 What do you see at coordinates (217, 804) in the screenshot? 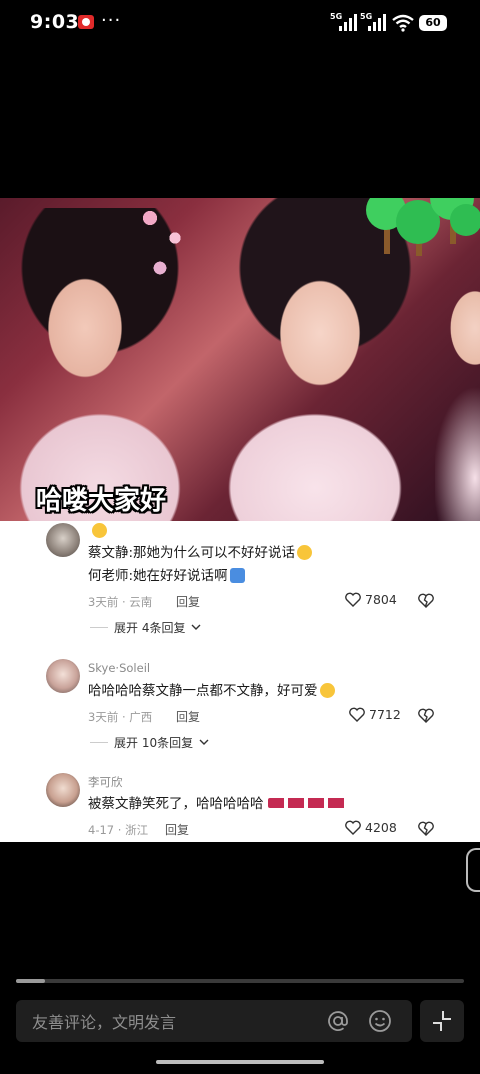
I see `comment-text: 被蔡文静笑死了，哈哈哈哈哈` at bounding box center [217, 804].